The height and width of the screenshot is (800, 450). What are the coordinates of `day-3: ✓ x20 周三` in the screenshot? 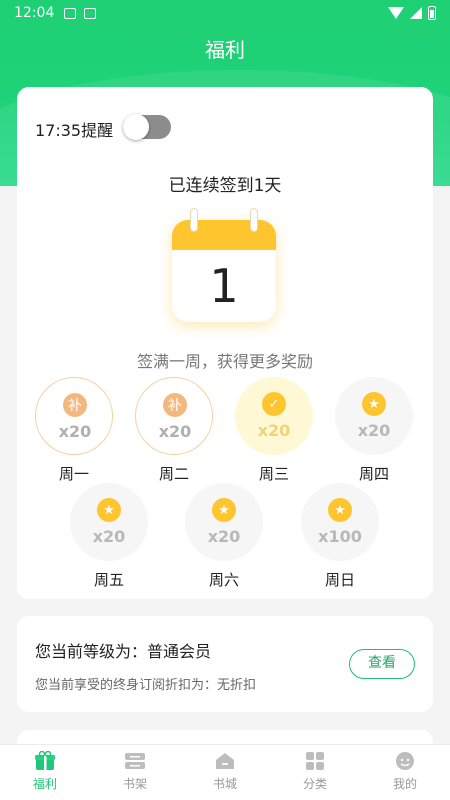 It's located at (274, 430).